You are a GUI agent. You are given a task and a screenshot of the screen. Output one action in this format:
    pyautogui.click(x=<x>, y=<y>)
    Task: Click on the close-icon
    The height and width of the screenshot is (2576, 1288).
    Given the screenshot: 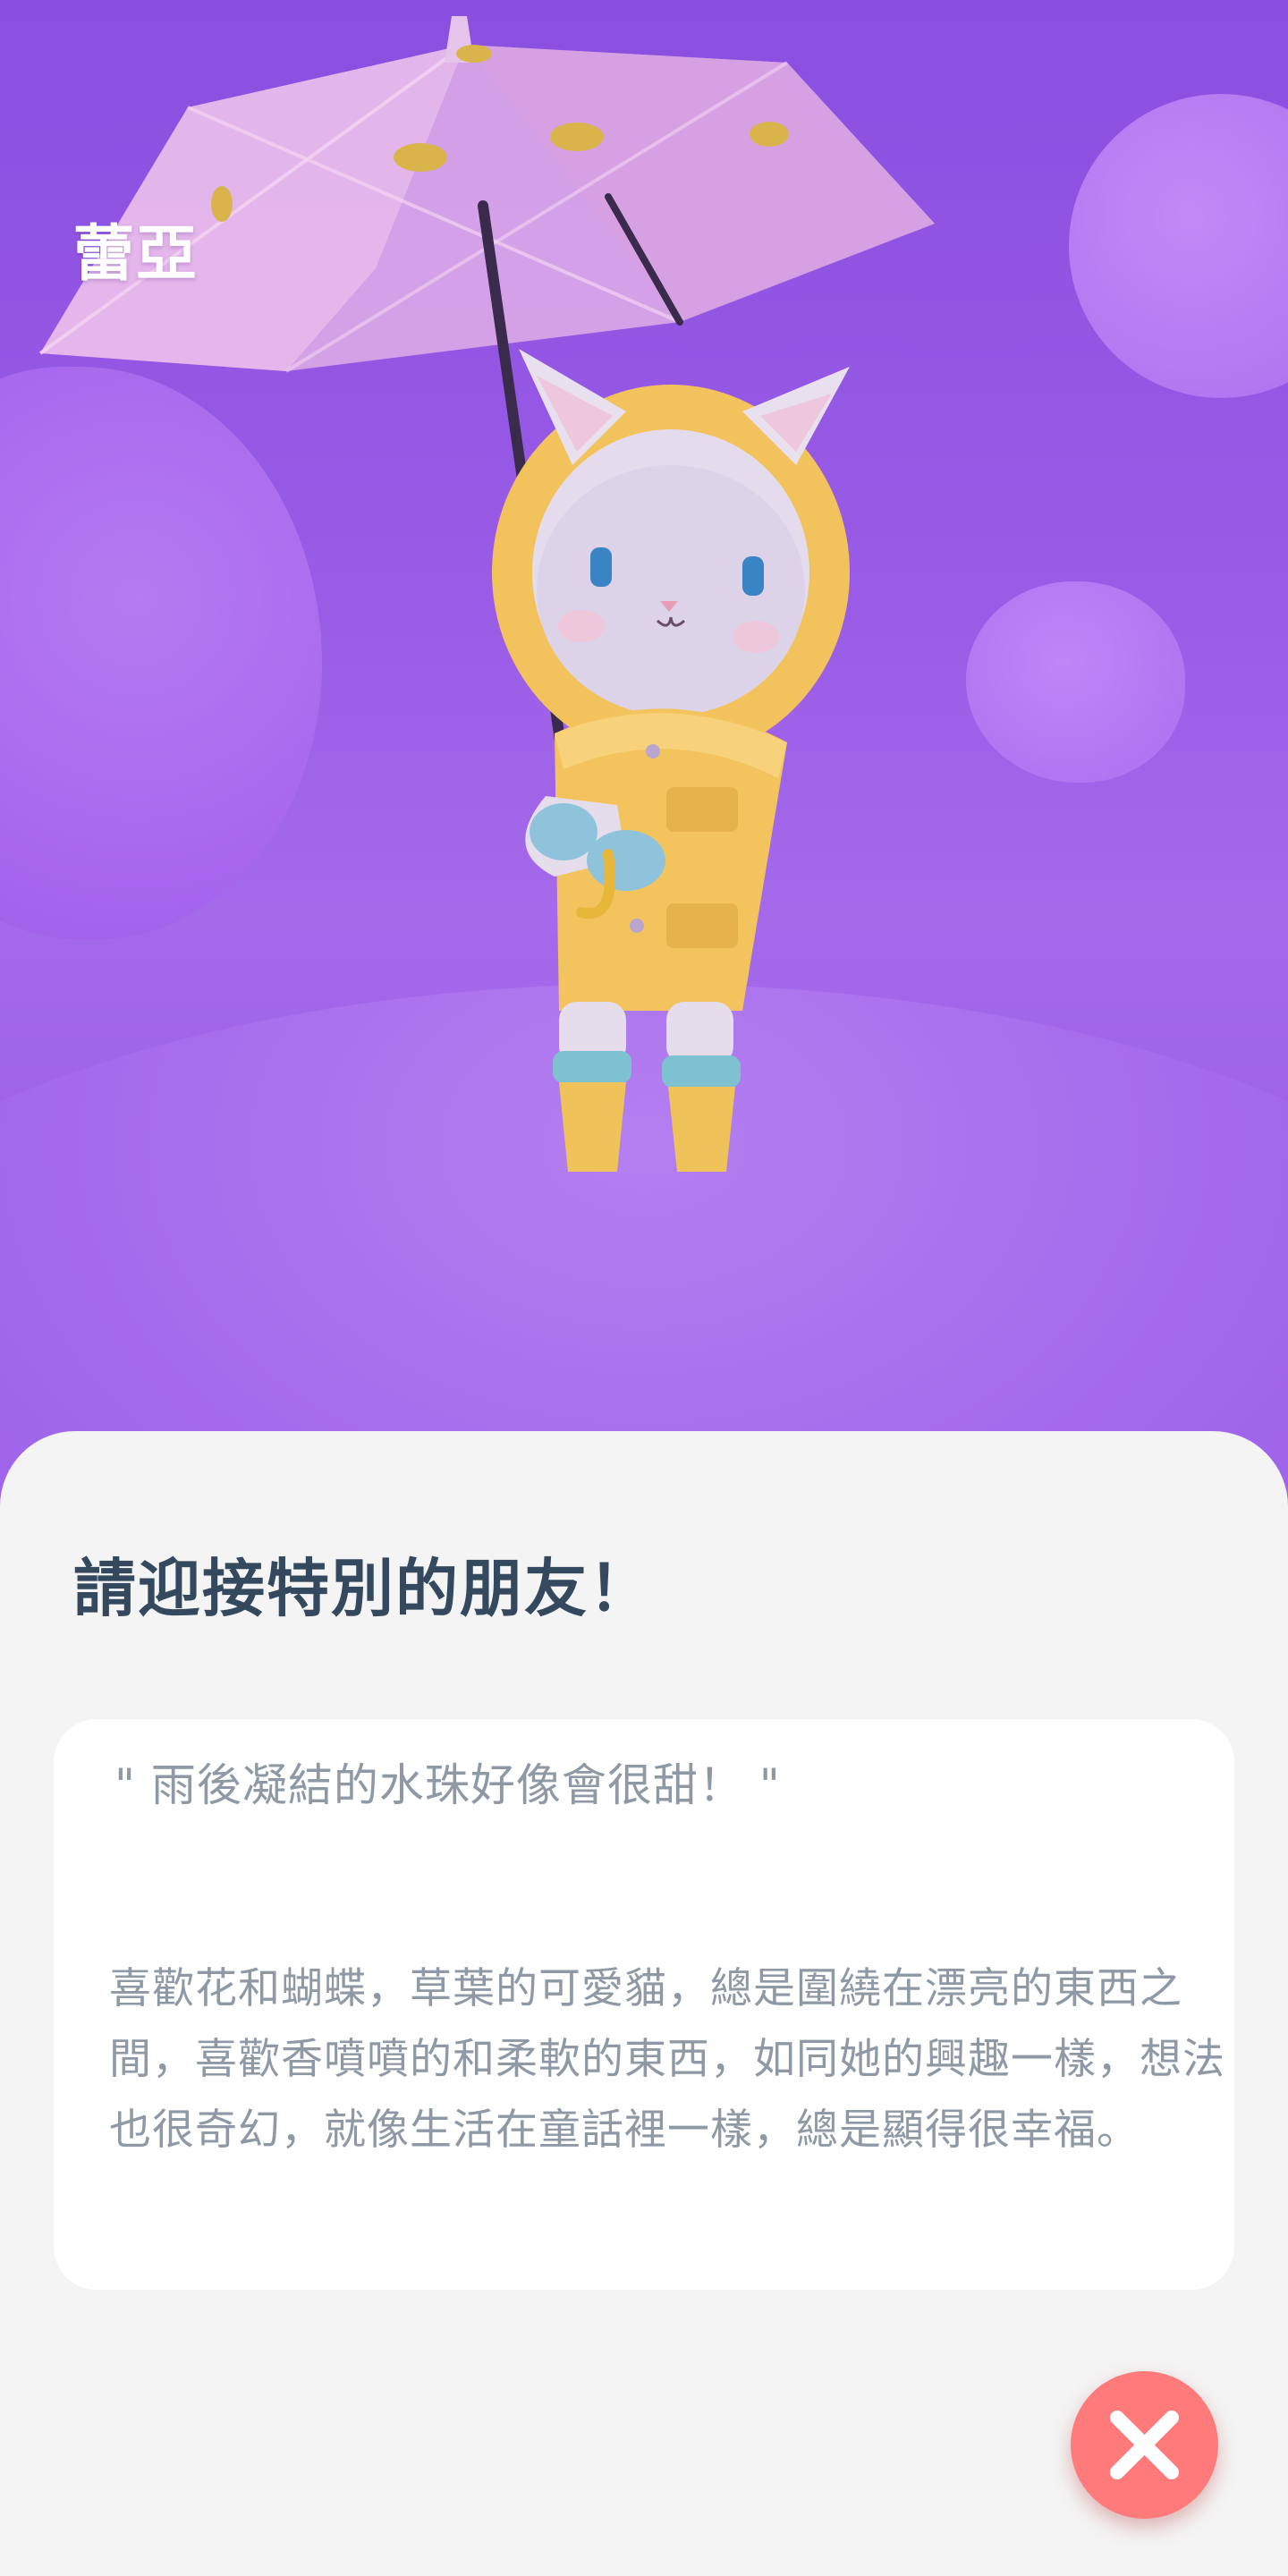 What is the action you would take?
    pyautogui.click(x=1144, y=2445)
    